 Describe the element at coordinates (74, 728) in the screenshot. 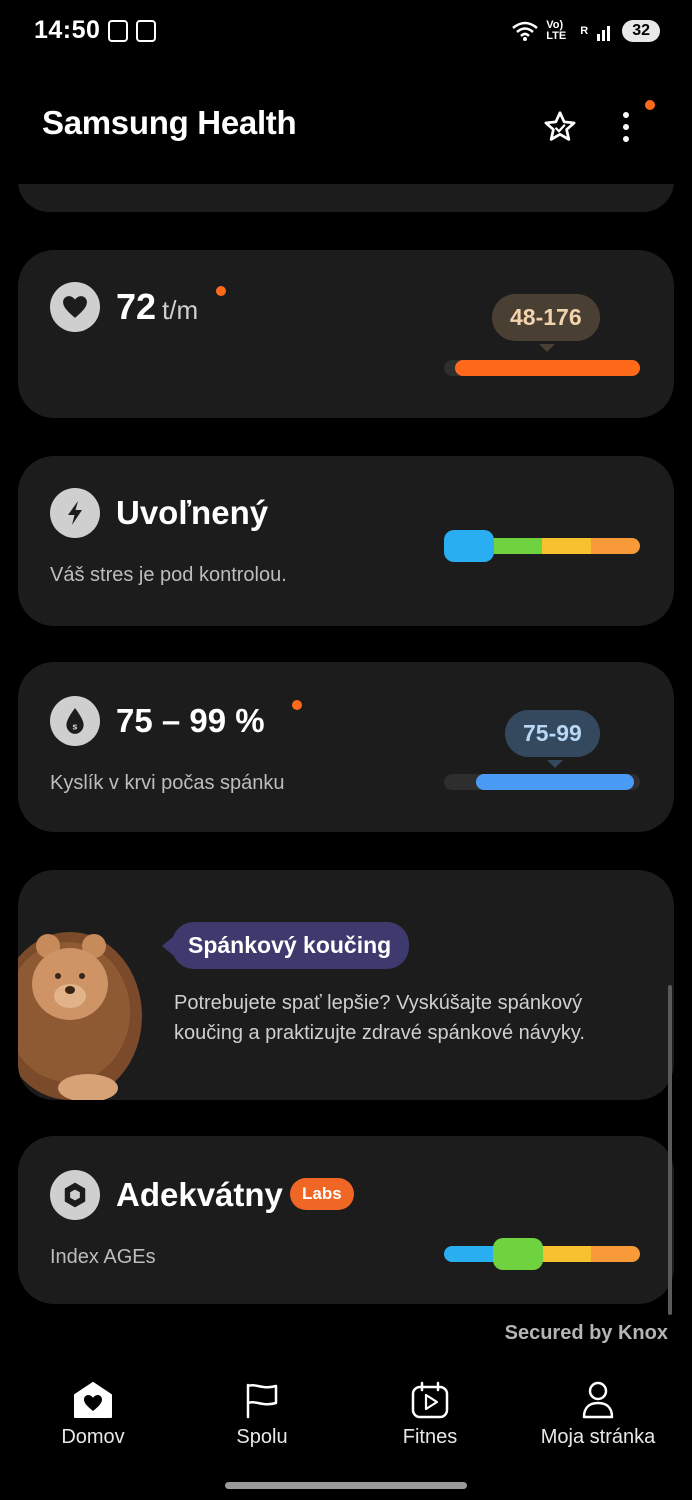

I see `svg-text: s` at that location.